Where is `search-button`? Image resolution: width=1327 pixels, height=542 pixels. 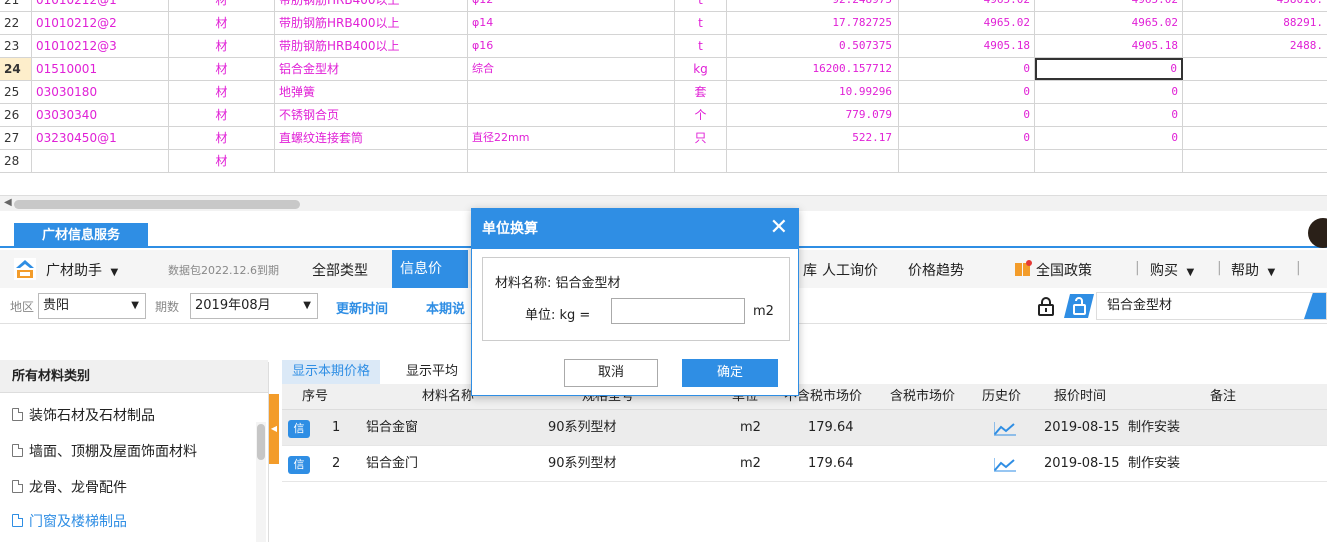 search-button is located at coordinates (1315, 306).